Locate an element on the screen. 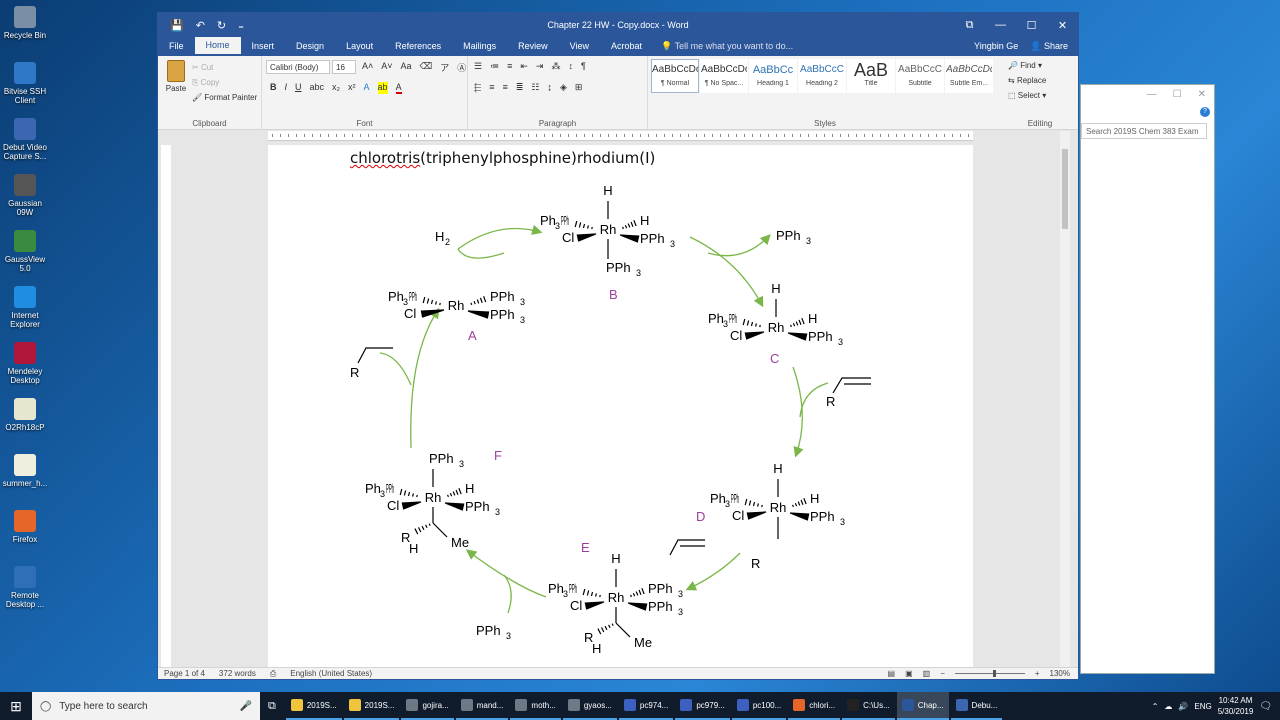 The width and height of the screenshot is (1280, 720). zoom-slider is located at coordinates (989, 673).